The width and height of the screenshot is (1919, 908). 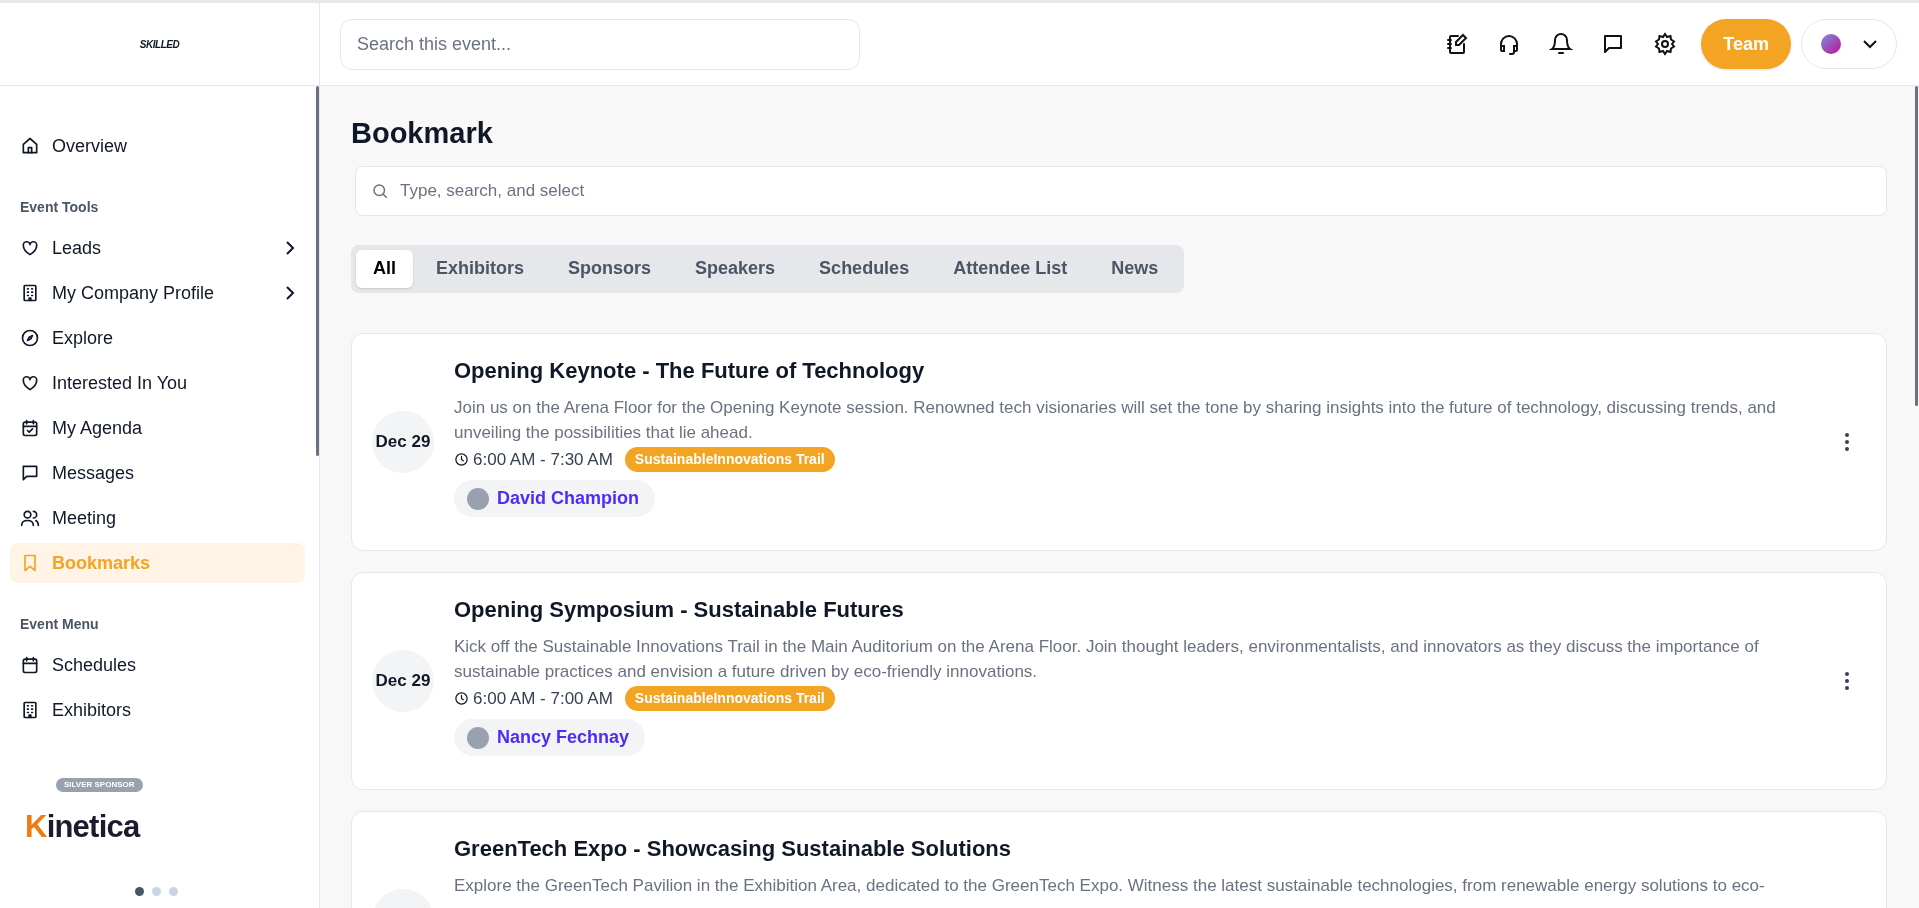 I want to click on sidebar-item: Schedules, so click(x=157, y=665).